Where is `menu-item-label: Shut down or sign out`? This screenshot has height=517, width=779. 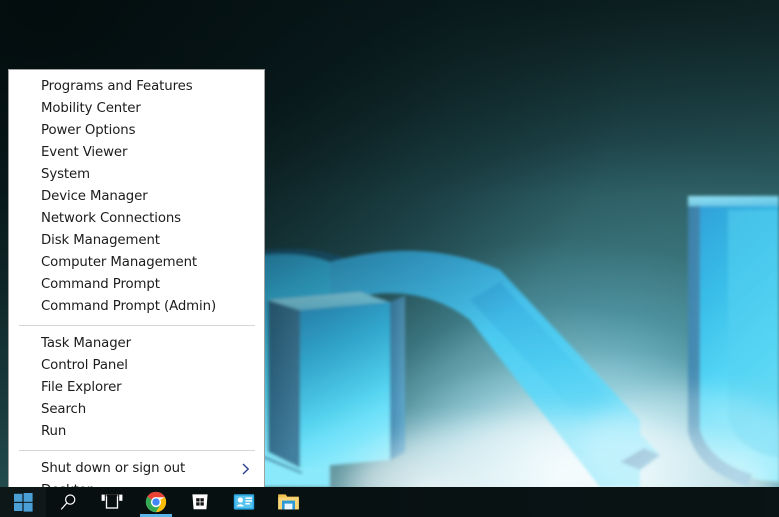
menu-item-label: Shut down or sign out is located at coordinates (113, 468).